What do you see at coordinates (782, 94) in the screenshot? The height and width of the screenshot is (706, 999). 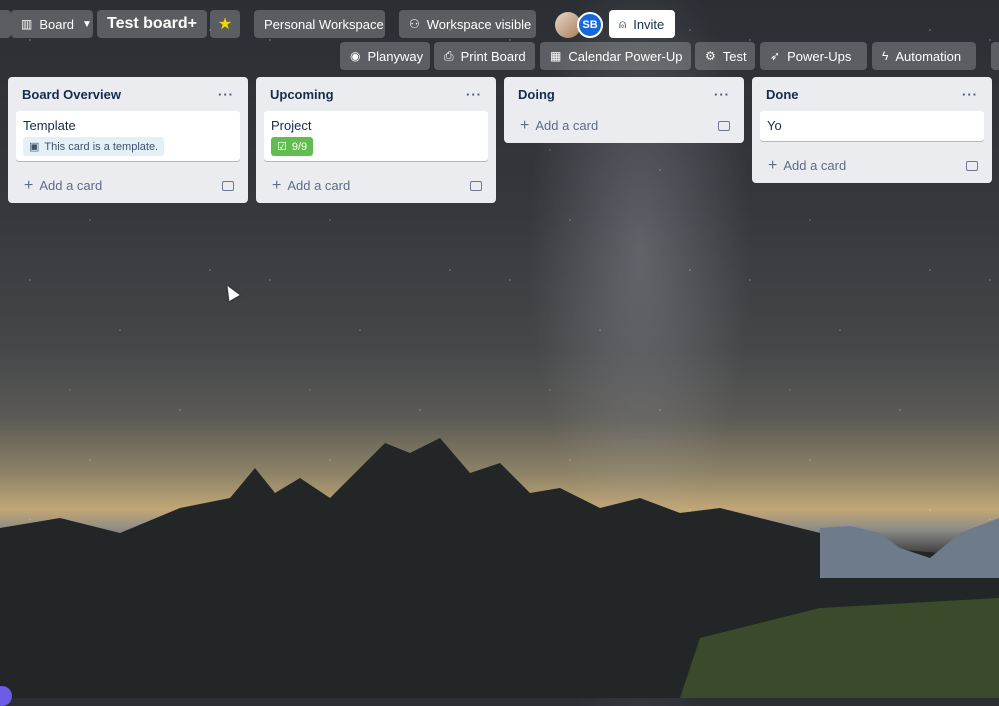 I see `list-title: Done` at bounding box center [782, 94].